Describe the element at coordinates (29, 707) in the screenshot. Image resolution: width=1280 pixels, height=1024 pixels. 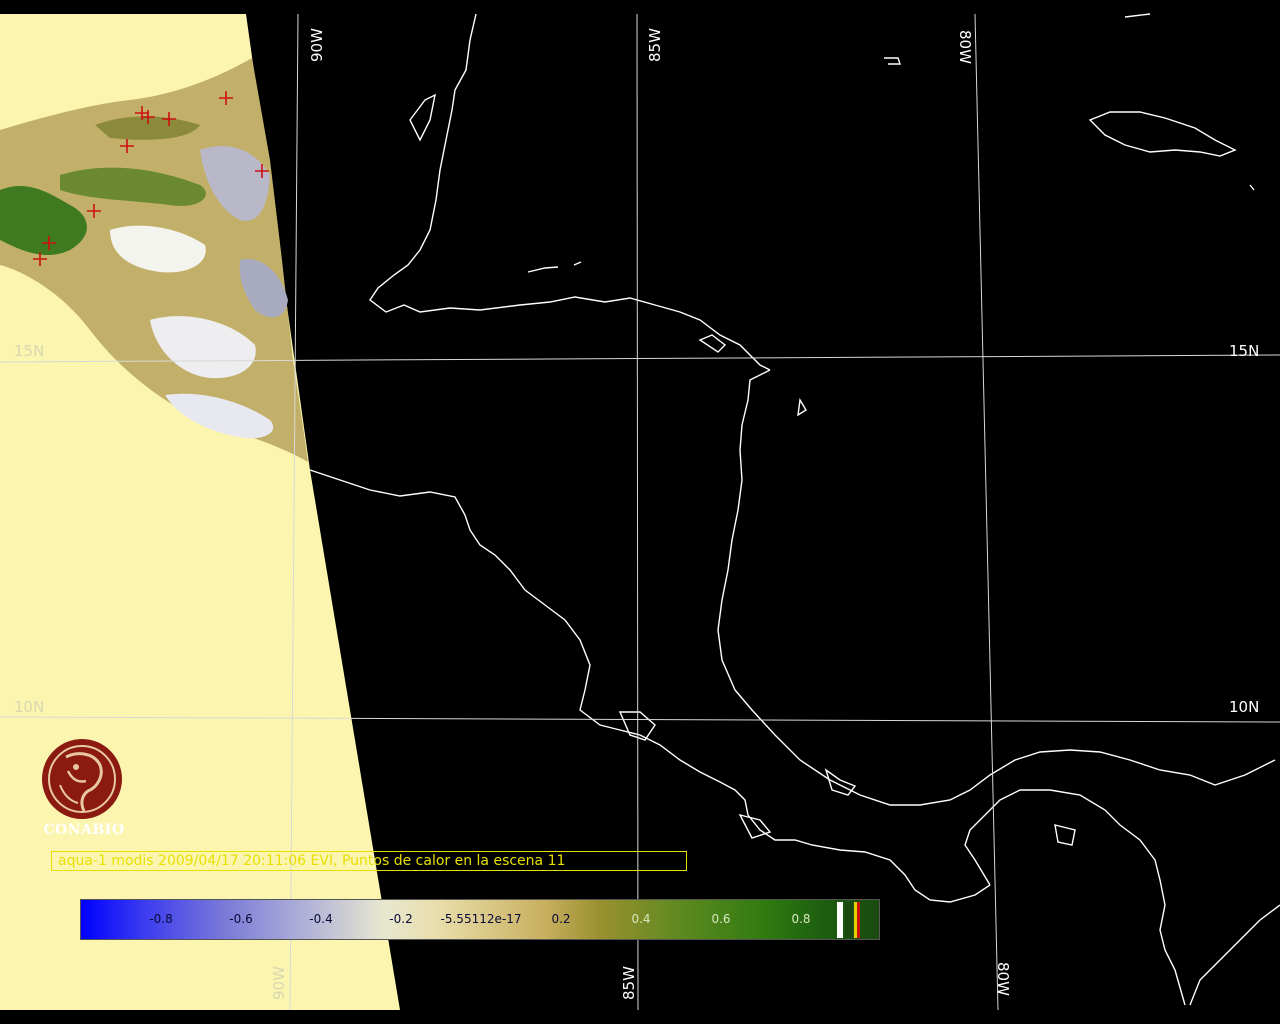
I see `lat-label-left-10n: 10N` at that location.